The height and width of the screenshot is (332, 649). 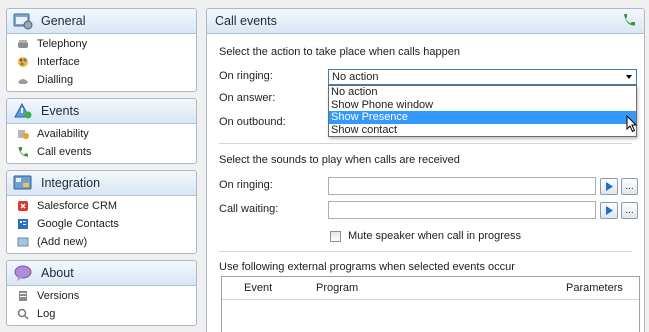 What do you see at coordinates (23, 80) in the screenshot?
I see `dialling-icon` at bounding box center [23, 80].